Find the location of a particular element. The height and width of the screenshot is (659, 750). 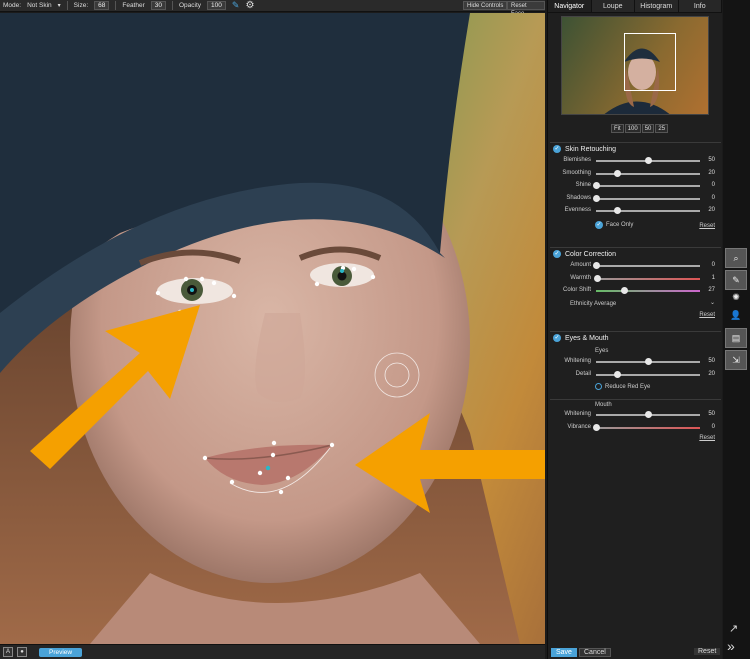

slider-row: Amount 0 is located at coordinates (635, 266).